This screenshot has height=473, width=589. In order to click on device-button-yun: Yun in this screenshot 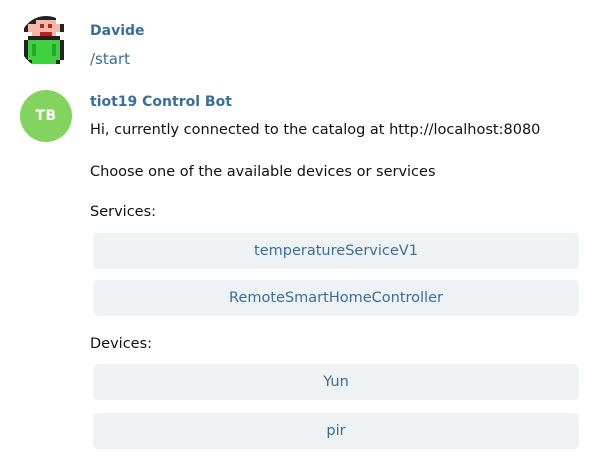, I will do `click(336, 382)`.